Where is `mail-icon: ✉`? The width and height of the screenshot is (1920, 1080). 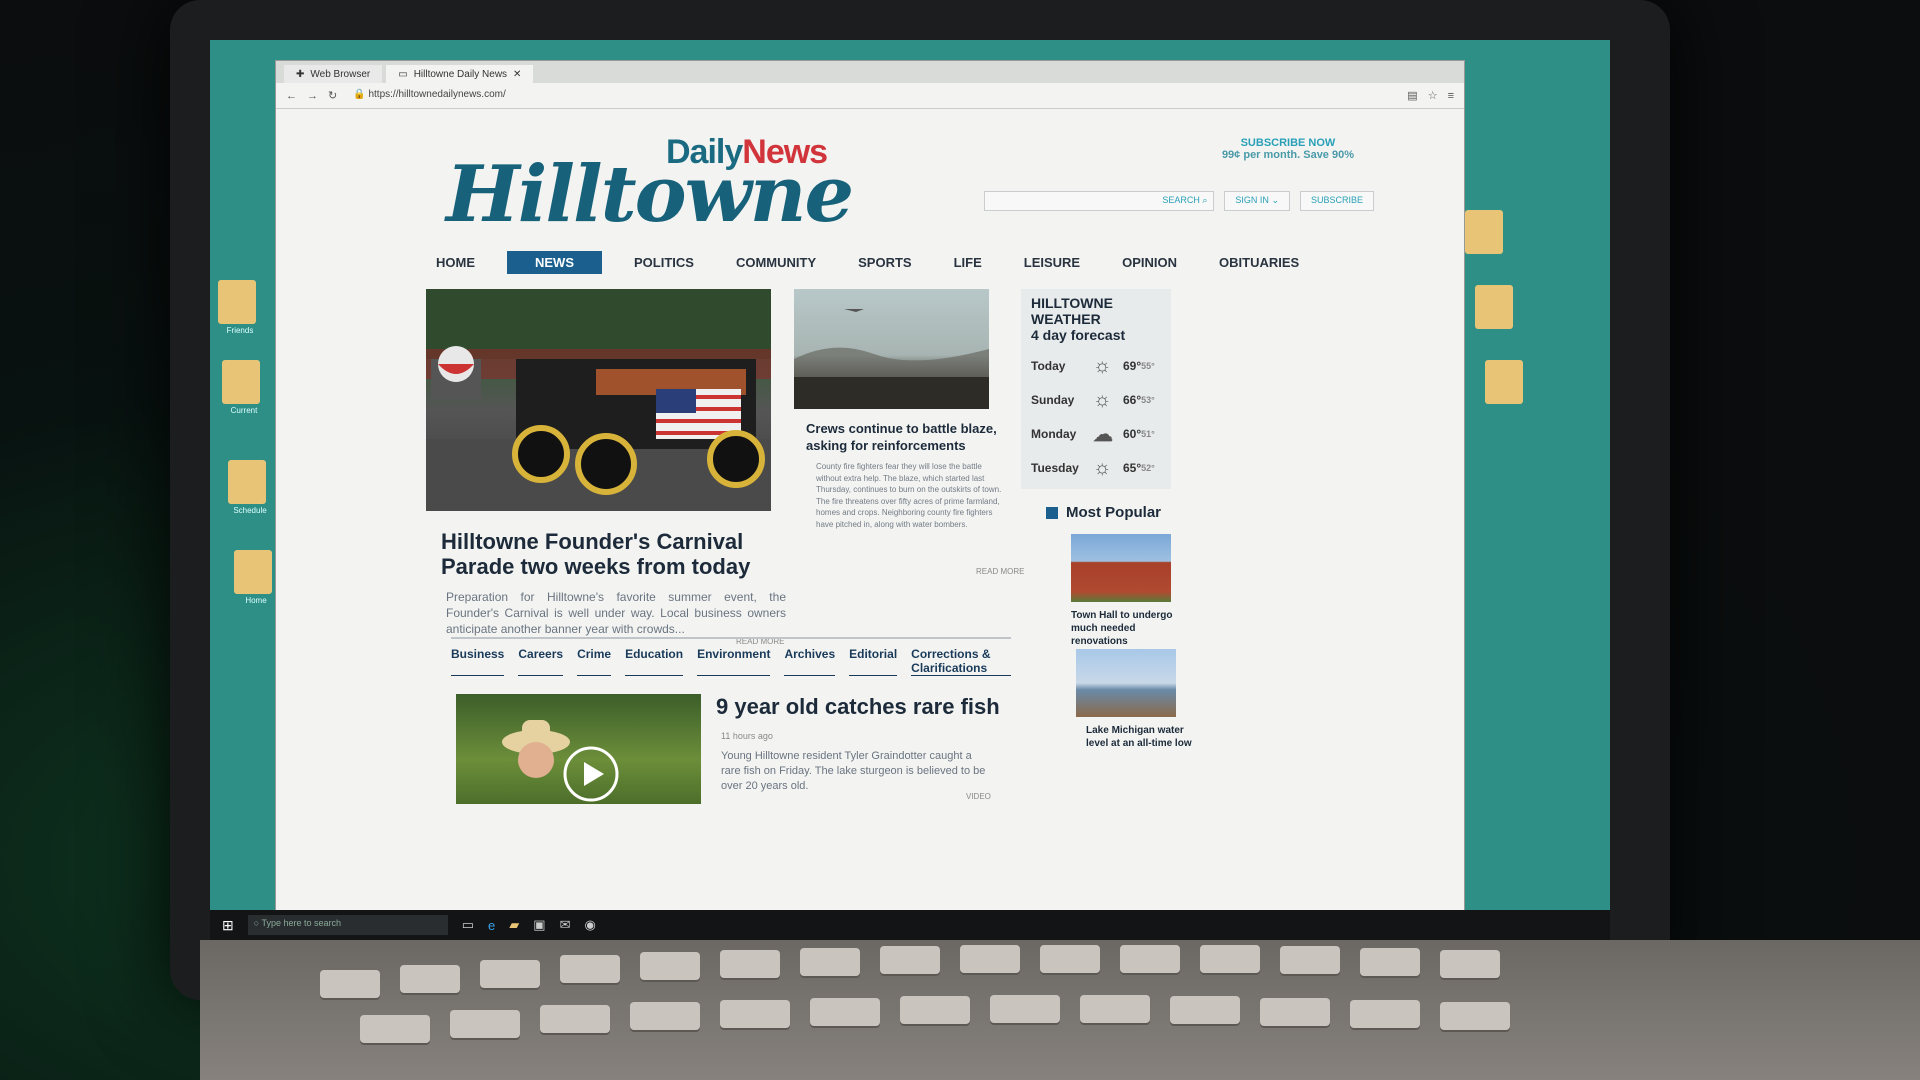
mail-icon: ✉ is located at coordinates (565, 925).